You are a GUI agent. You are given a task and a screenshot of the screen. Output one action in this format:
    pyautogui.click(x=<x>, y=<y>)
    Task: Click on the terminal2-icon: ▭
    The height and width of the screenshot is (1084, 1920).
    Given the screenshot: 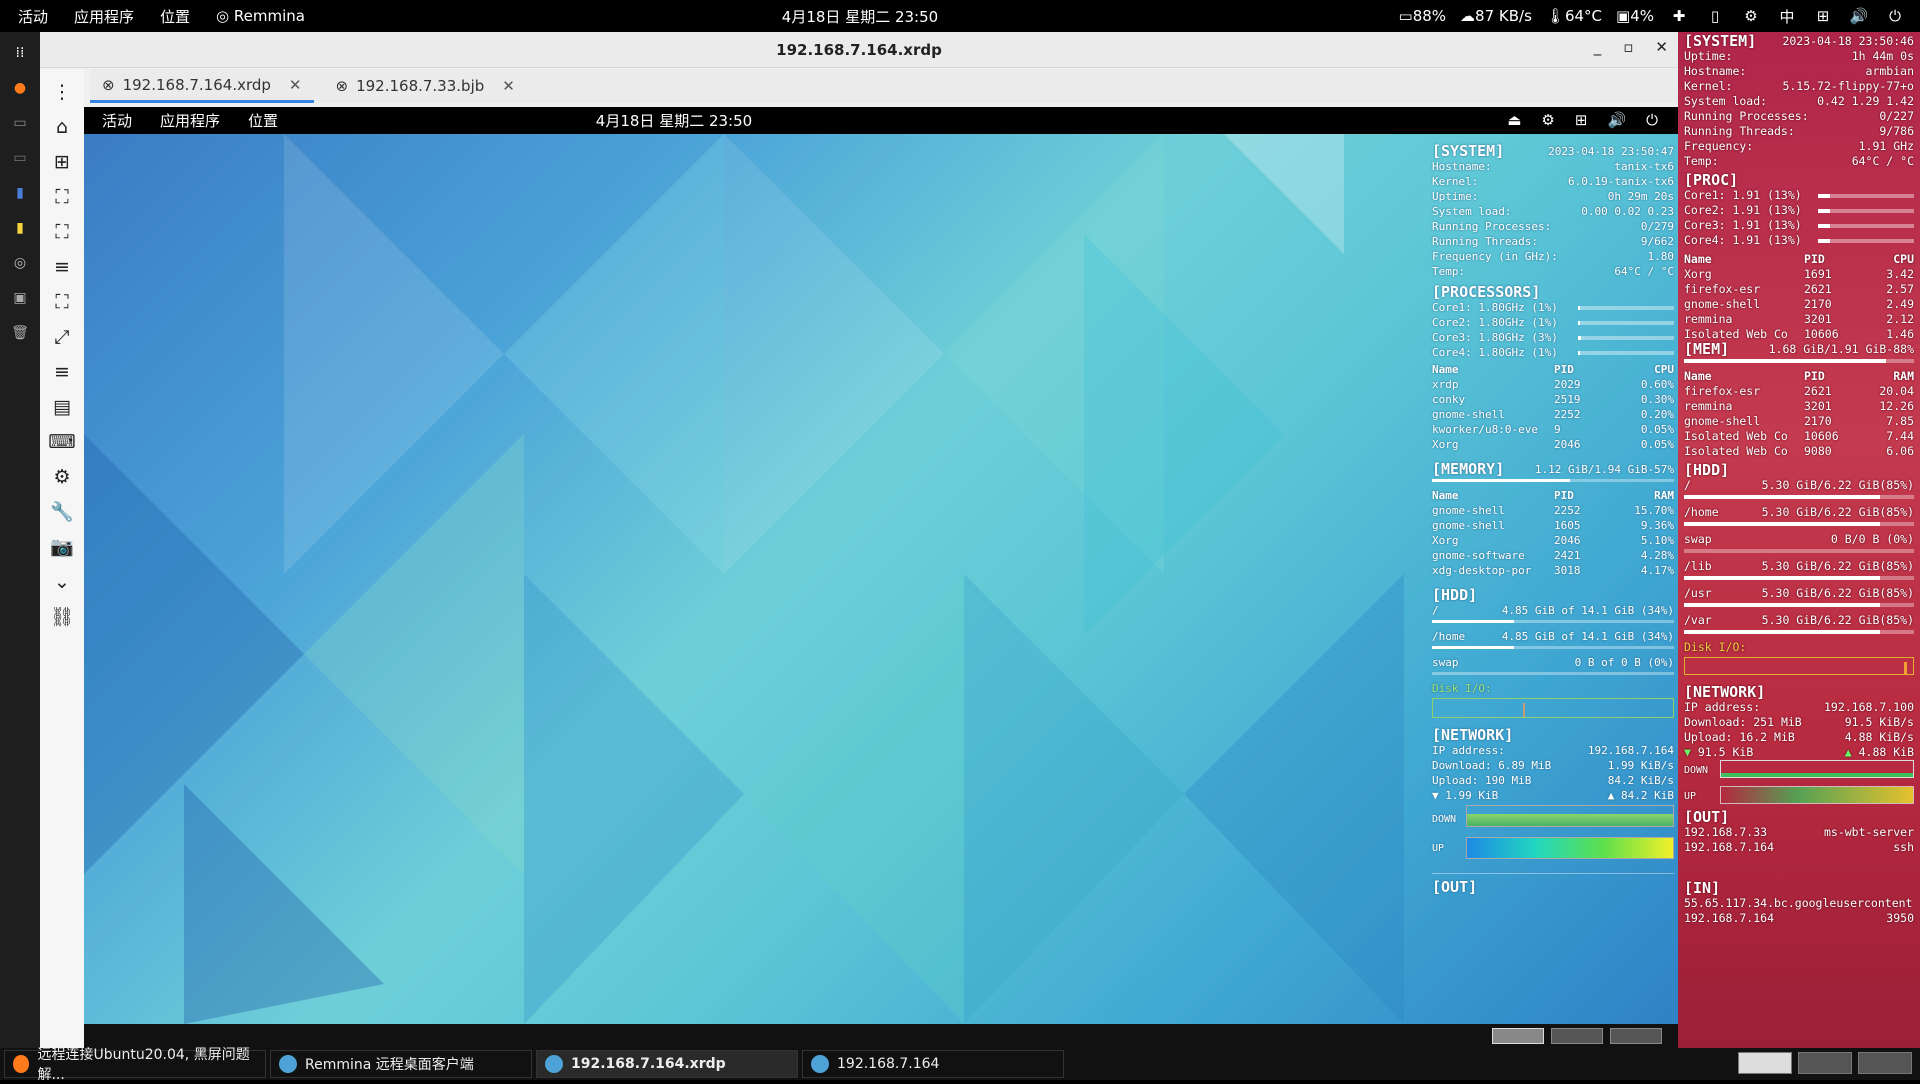 What is the action you would take?
    pyautogui.click(x=20, y=158)
    